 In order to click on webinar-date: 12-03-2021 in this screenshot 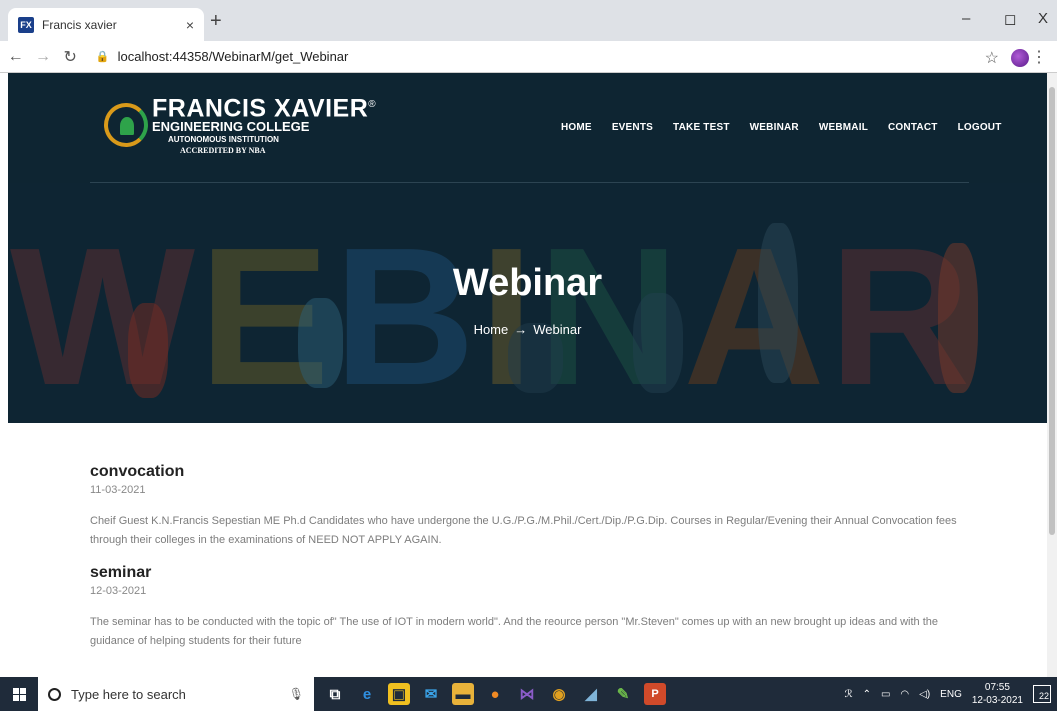, I will do `click(118, 591)`.